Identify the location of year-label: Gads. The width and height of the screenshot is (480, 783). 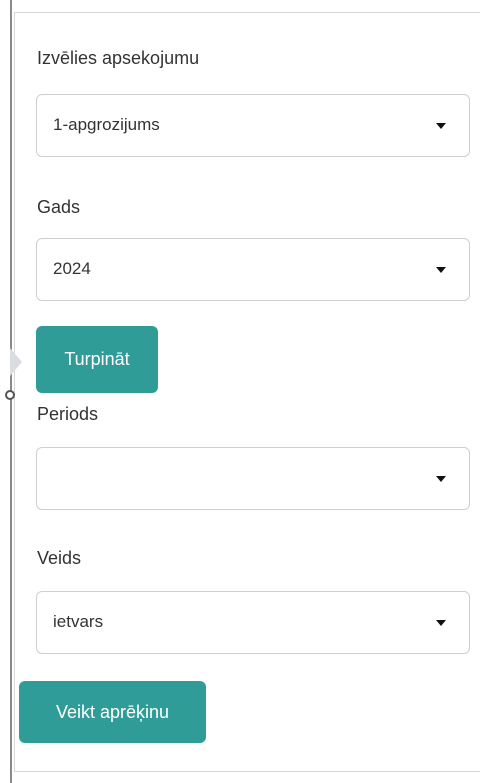
(59, 207).